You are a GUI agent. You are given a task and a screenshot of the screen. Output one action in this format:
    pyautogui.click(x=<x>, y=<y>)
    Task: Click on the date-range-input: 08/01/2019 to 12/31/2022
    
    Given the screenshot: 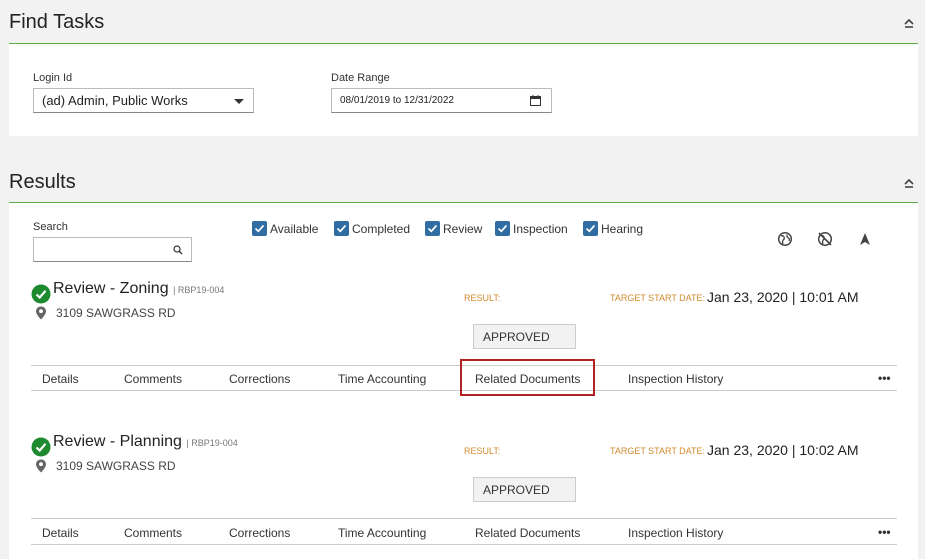 What is the action you would take?
    pyautogui.click(x=441, y=100)
    